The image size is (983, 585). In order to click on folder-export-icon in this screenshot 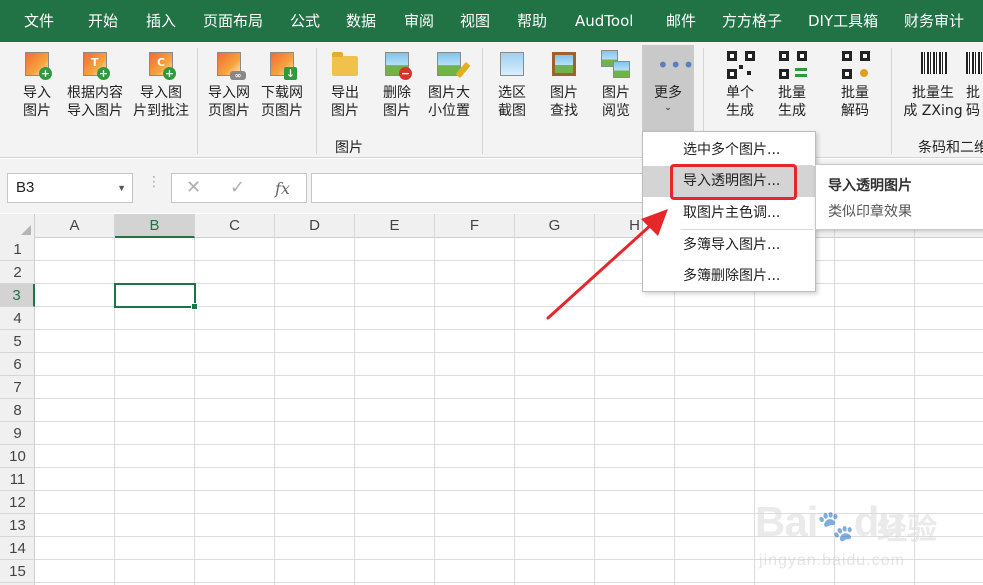, I will do `click(345, 65)`.